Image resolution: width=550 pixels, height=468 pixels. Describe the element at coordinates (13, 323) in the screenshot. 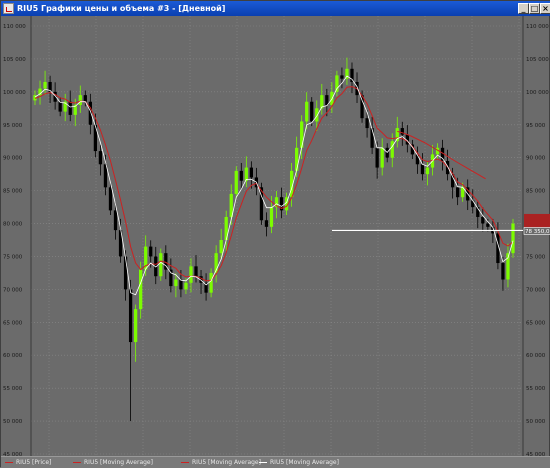

I see `left-tick-label: 65 000` at that location.